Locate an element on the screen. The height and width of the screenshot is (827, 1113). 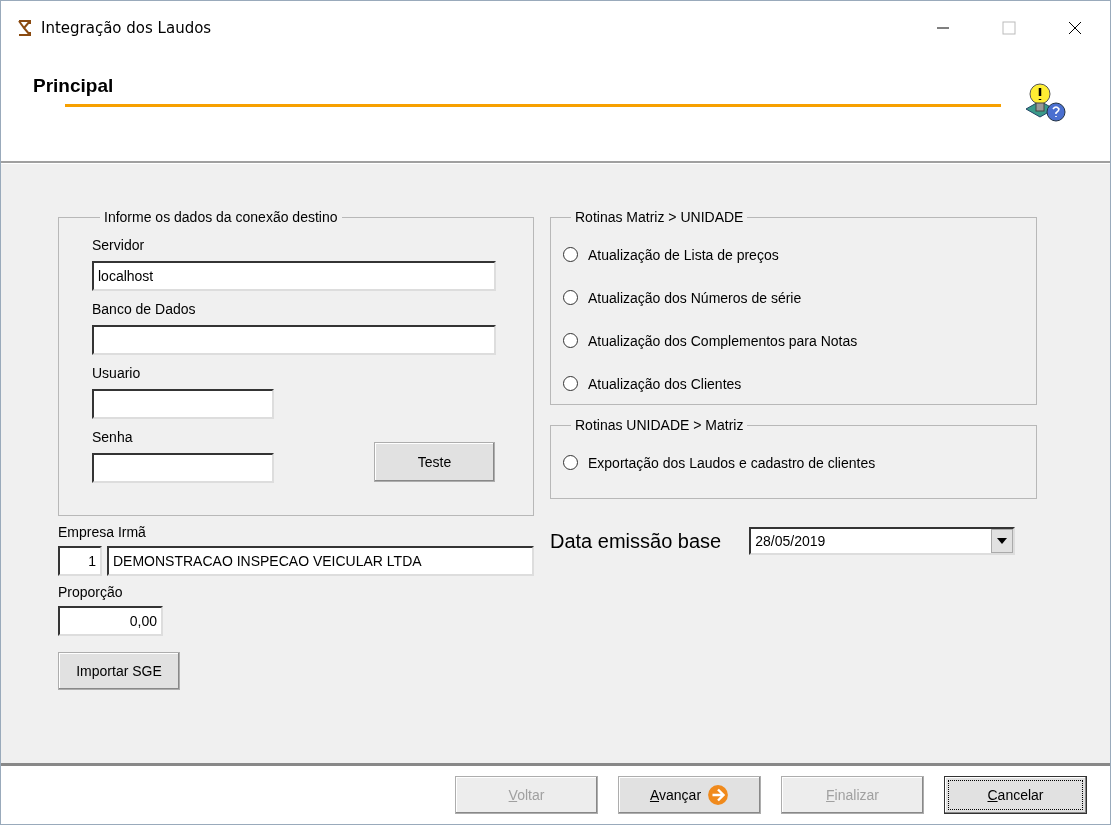
field-label: Usuario is located at coordinates (117, 373).